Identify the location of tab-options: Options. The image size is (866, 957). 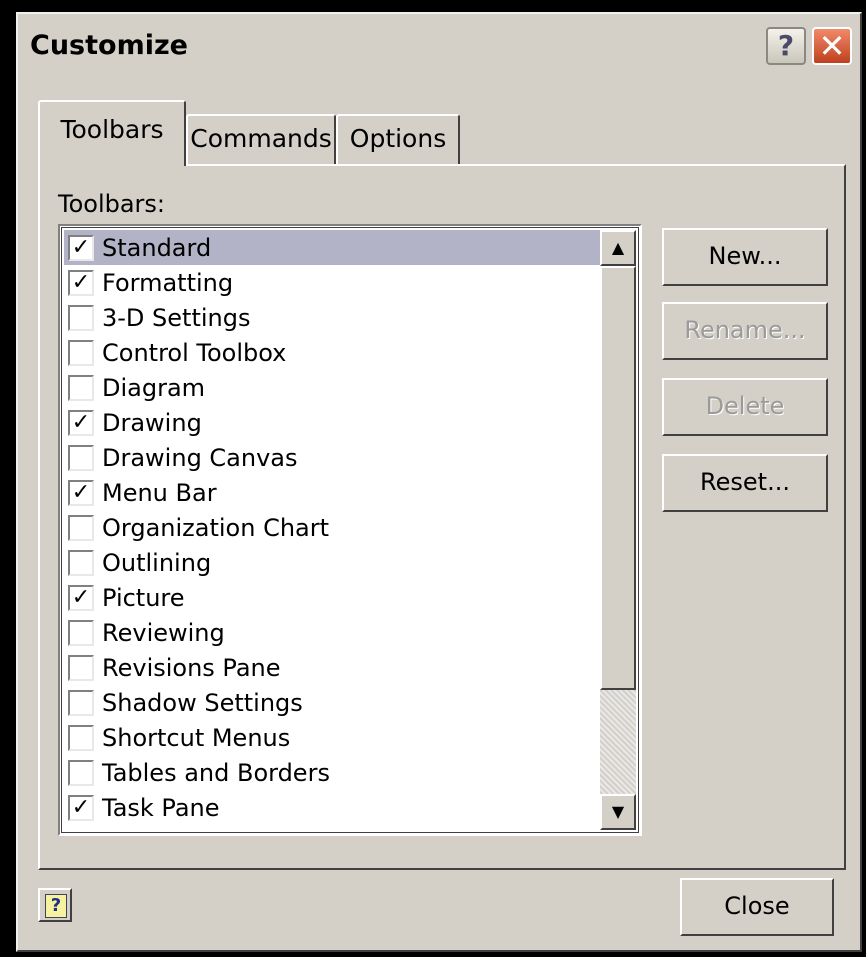
(398, 139).